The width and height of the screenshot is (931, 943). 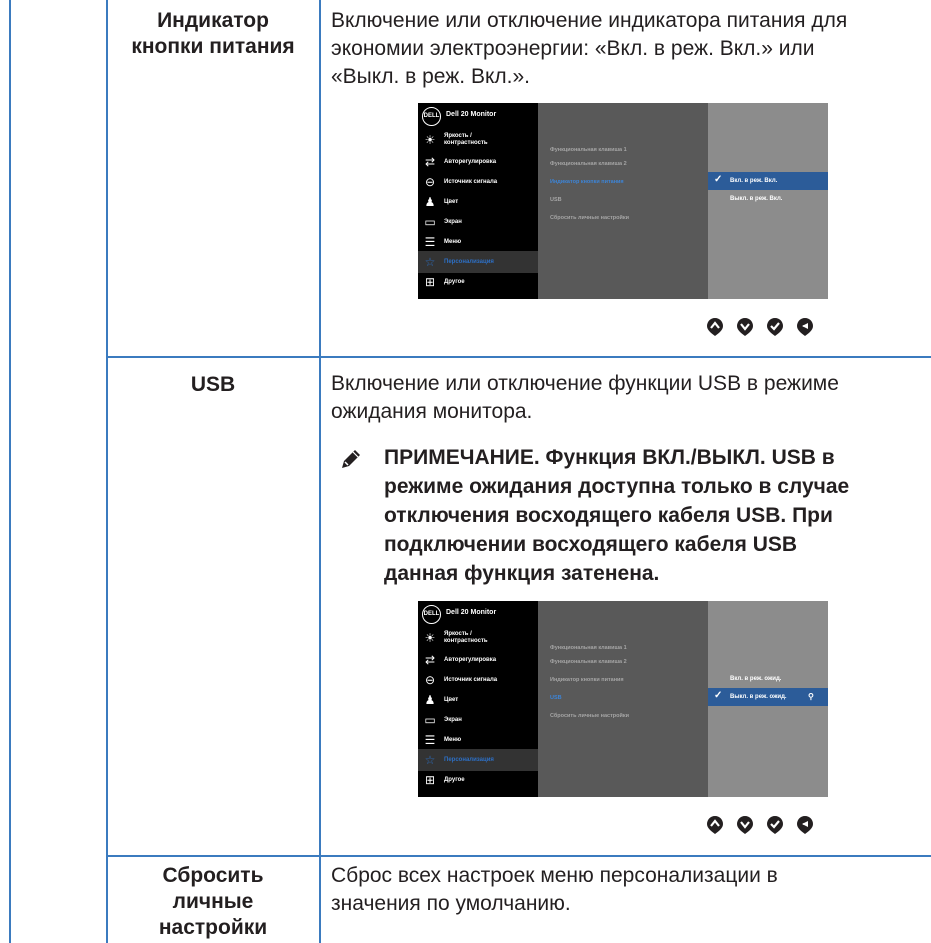 What do you see at coordinates (213, 875) in the screenshot?
I see `label-line: Сбросить` at bounding box center [213, 875].